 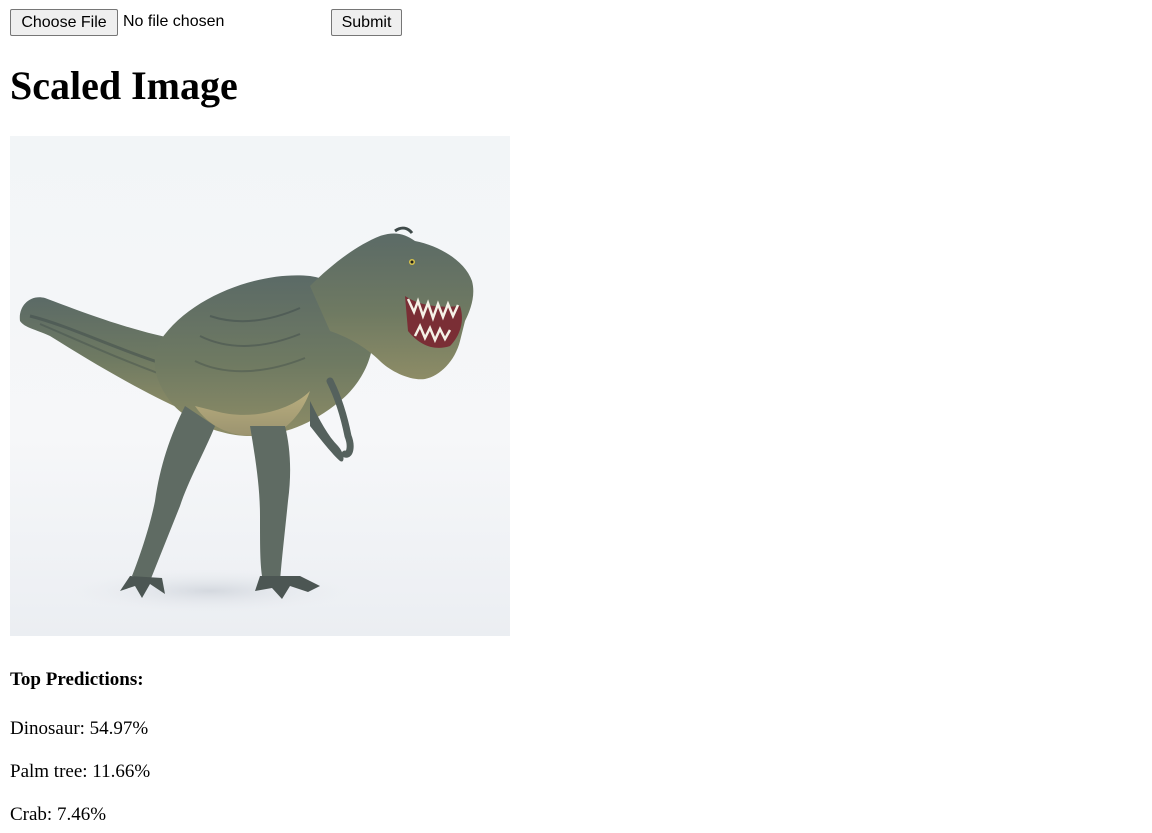 I want to click on file-status-text: No file chosen, so click(x=174, y=21).